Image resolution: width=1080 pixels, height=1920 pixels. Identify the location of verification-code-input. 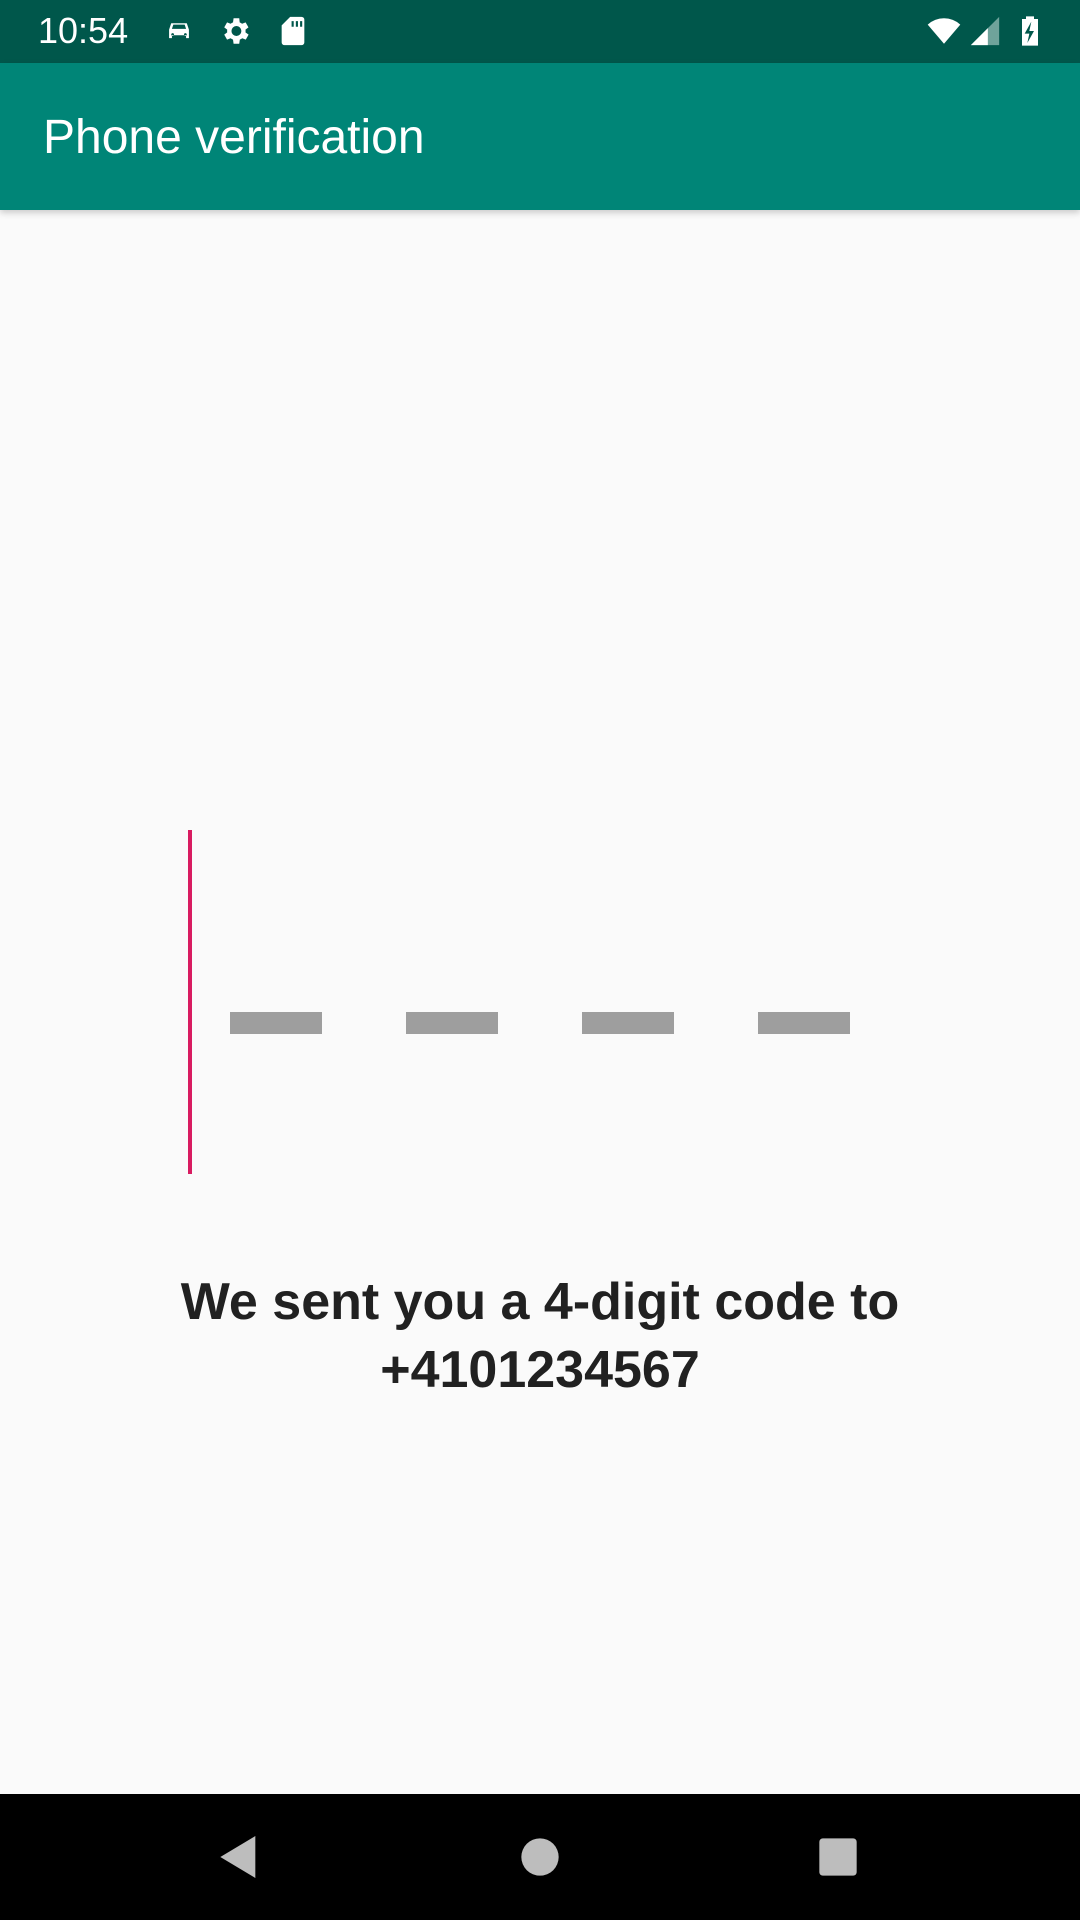
(540, 1003).